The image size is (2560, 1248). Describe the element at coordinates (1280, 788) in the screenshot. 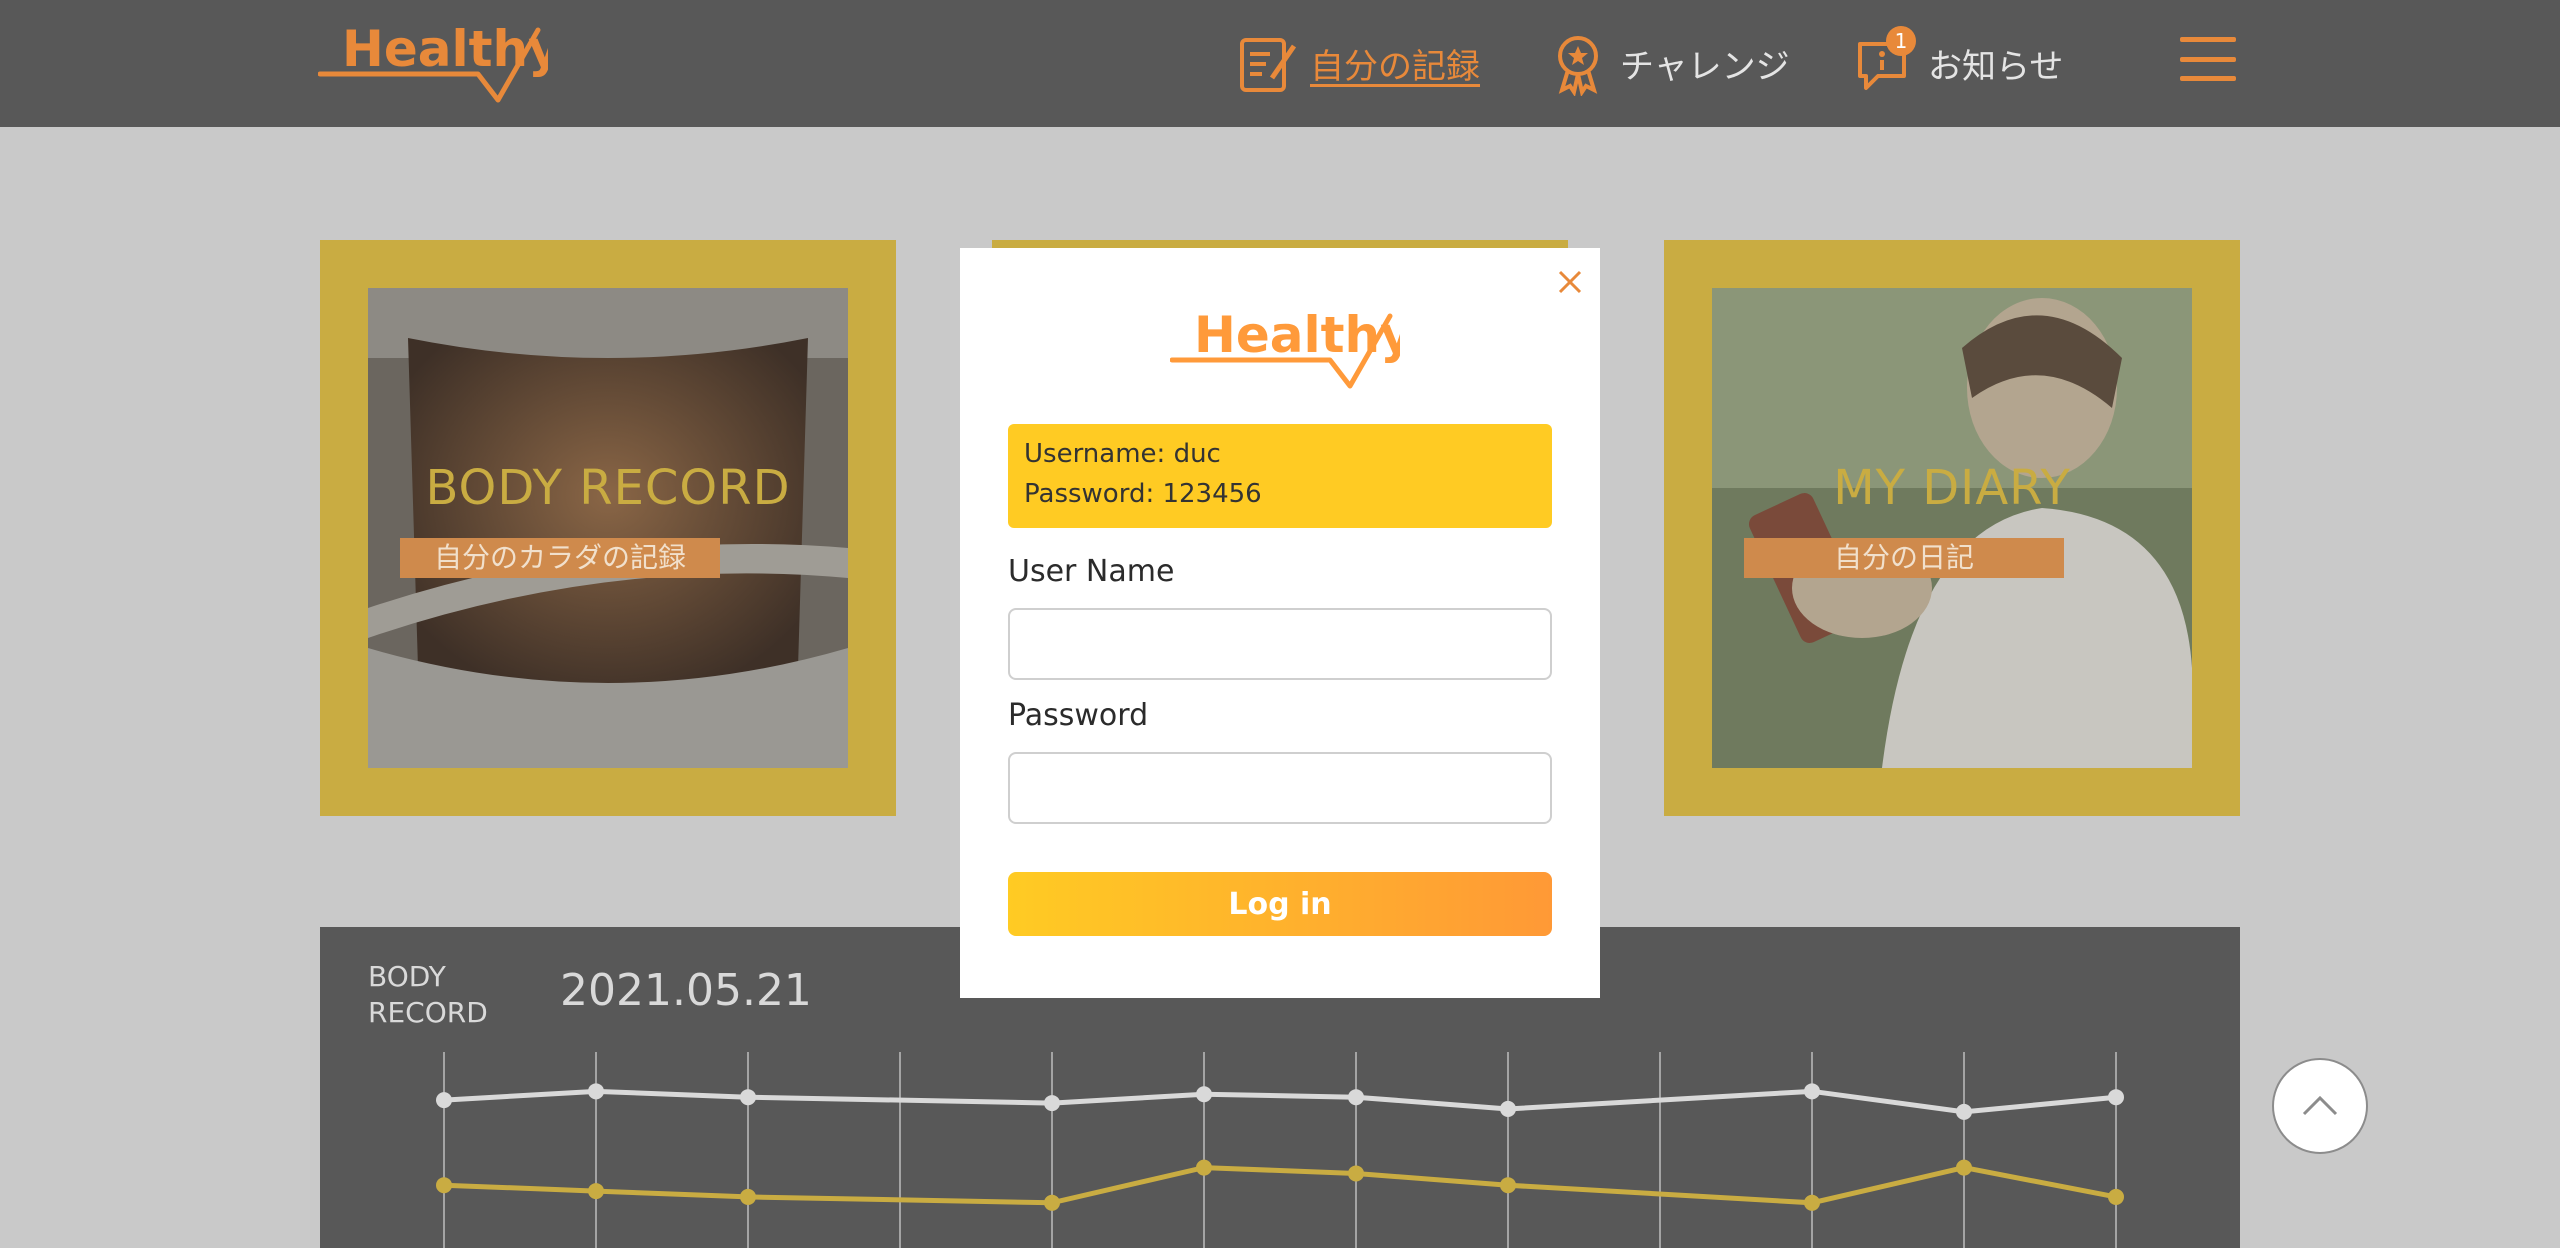

I see `password-input` at that location.